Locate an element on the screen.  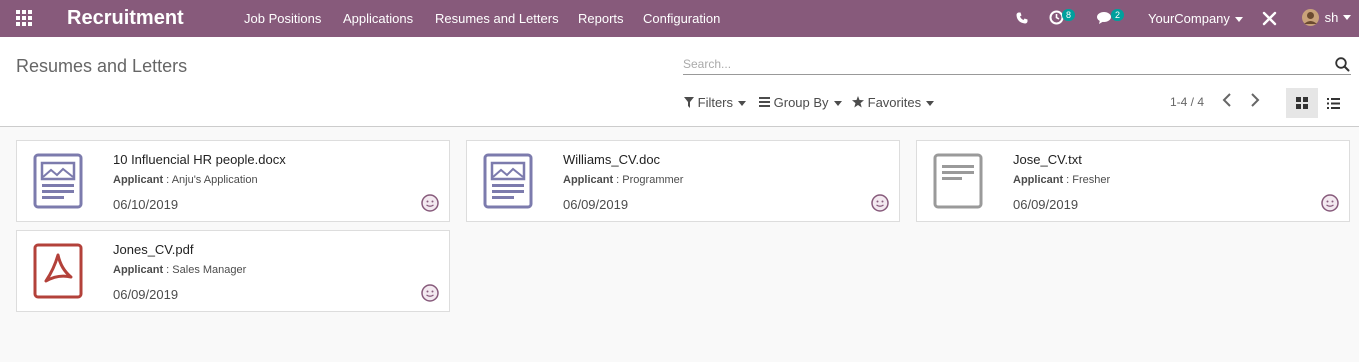
filters-button: Filters is located at coordinates (715, 102).